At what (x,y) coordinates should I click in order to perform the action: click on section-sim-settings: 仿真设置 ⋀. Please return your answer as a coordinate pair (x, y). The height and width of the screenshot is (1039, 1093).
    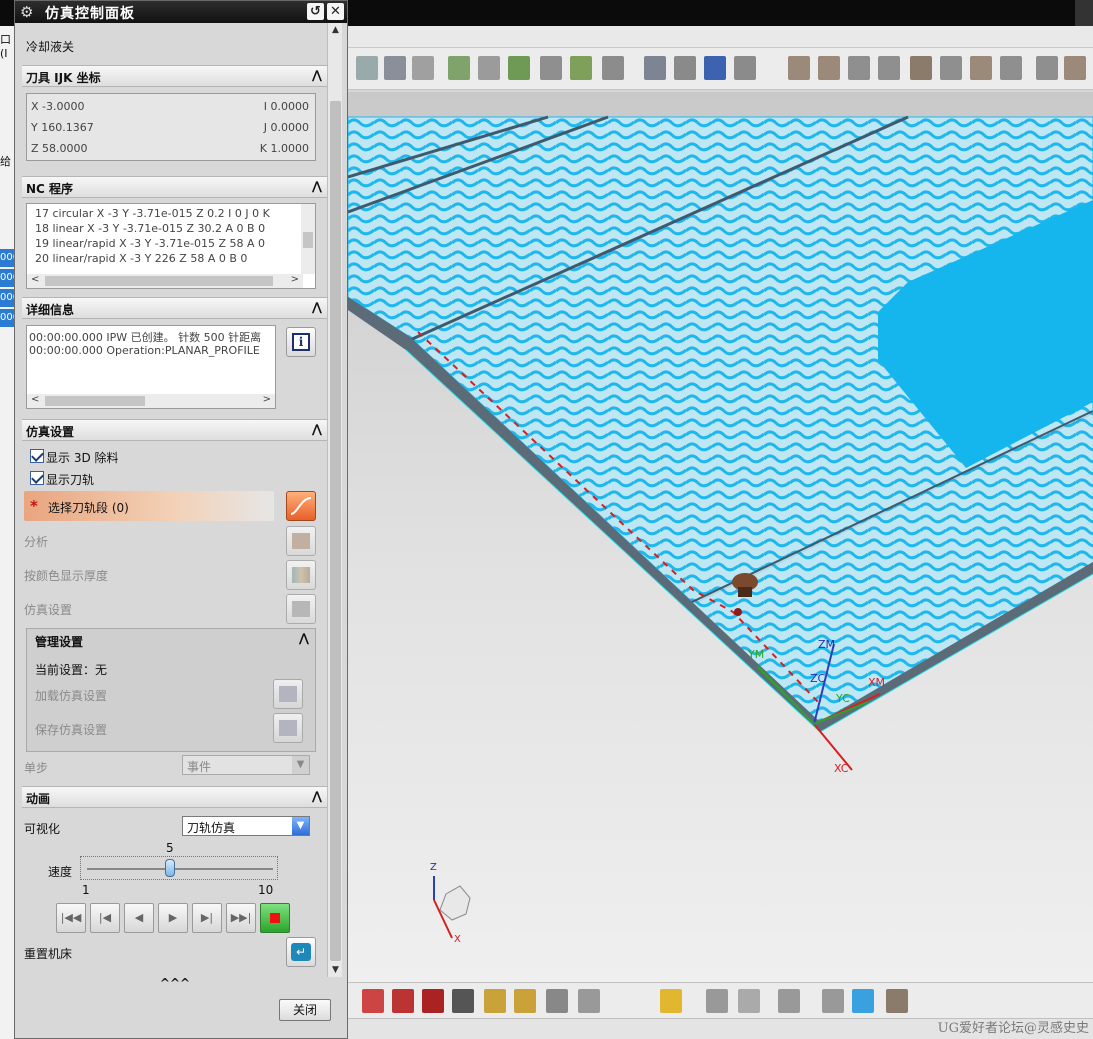
    Looking at the image, I should click on (175, 430).